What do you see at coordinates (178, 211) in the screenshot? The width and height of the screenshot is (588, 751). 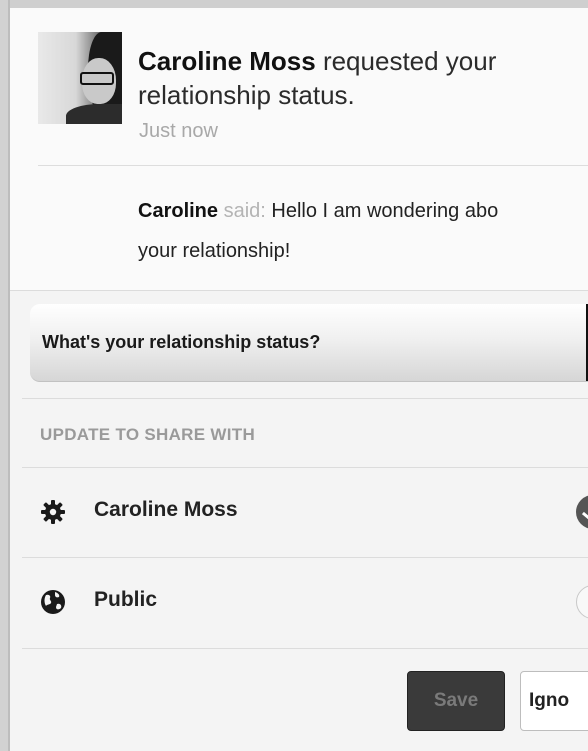 I see `message-sender: Caroline` at bounding box center [178, 211].